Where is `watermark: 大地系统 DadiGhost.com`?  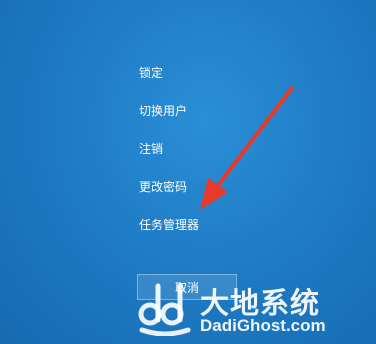 watermark: 大地系统 DadiGhost.com is located at coordinates (252, 308).